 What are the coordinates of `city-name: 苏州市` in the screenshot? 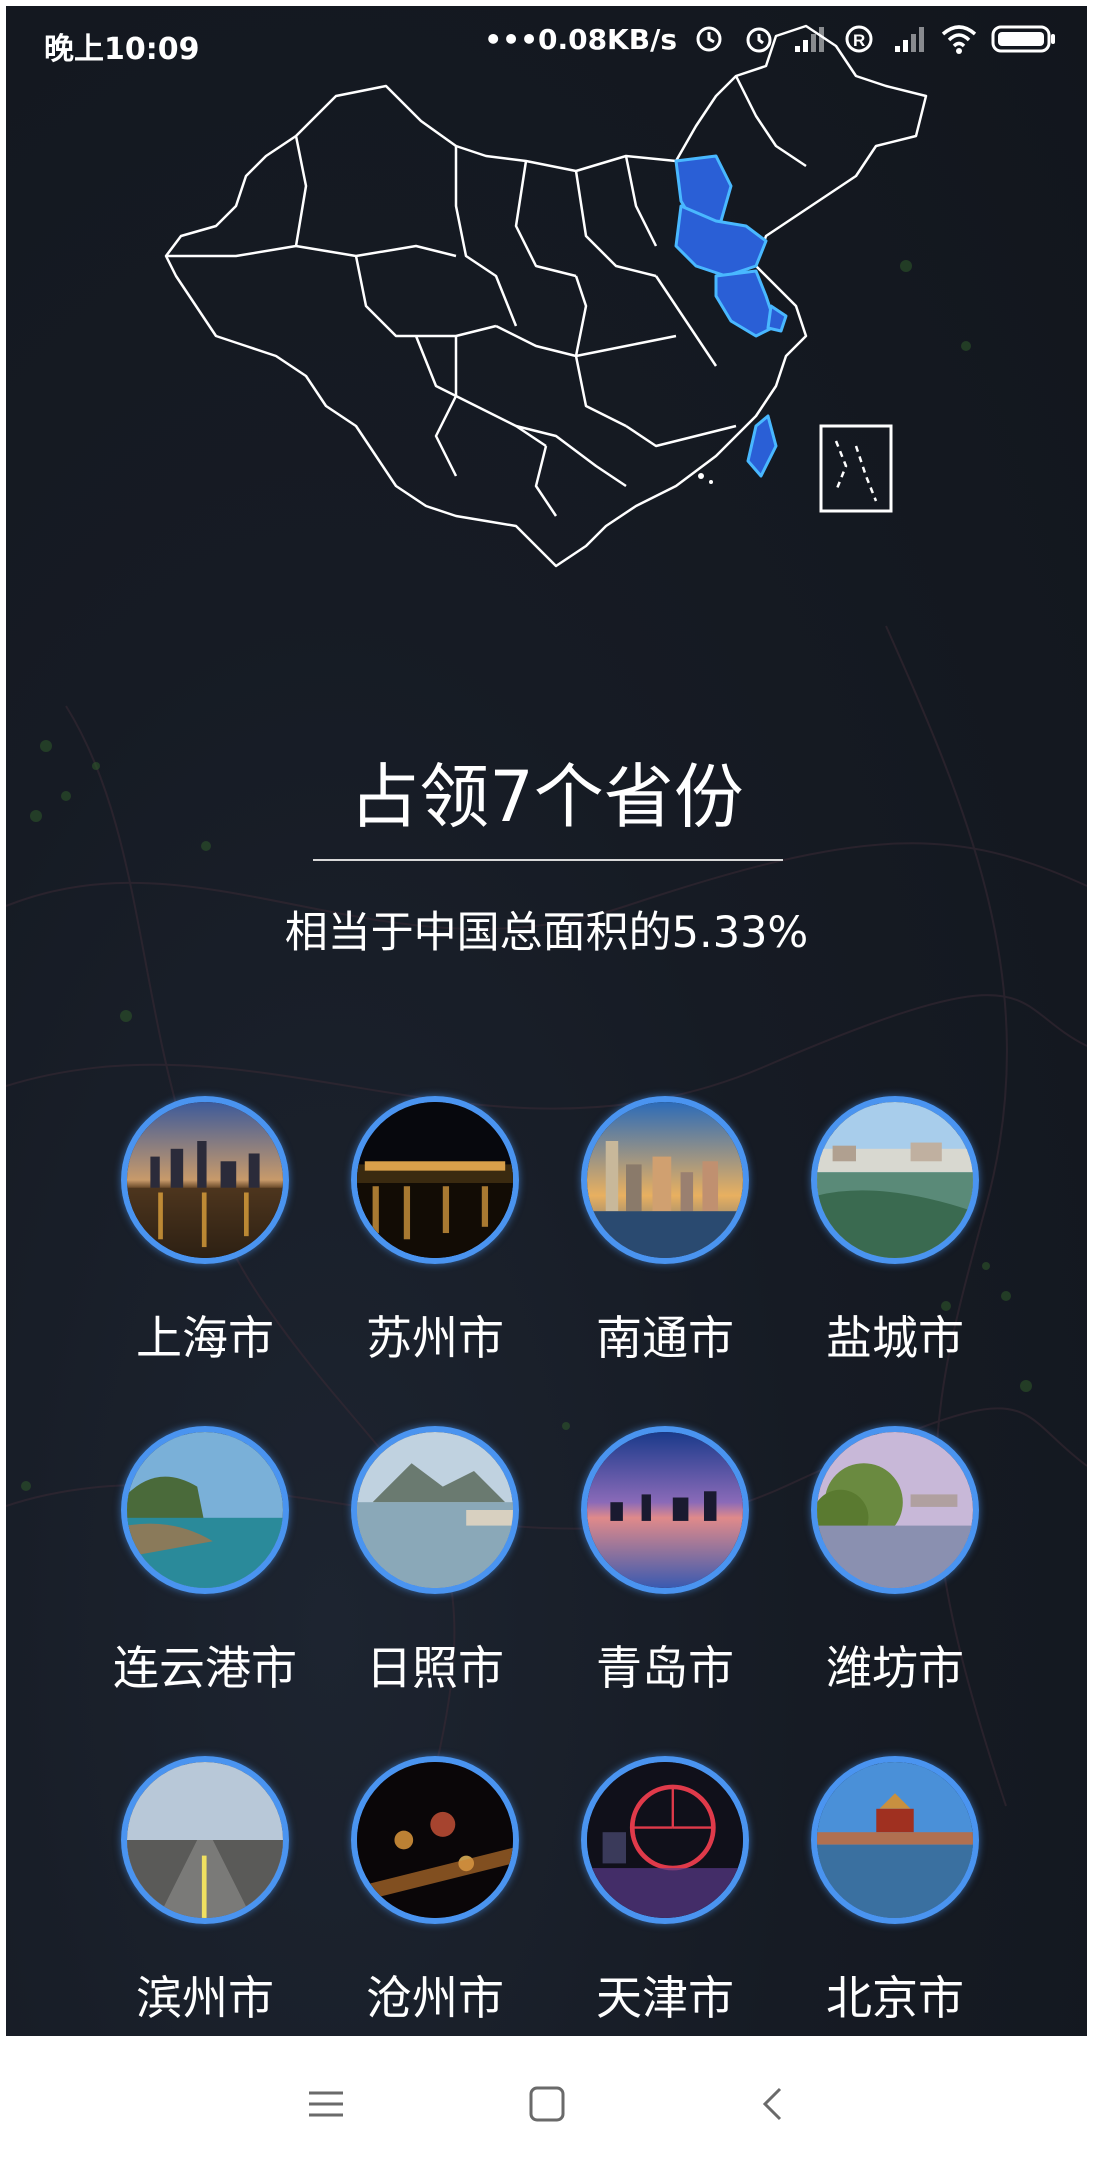 It's located at (435, 1335).